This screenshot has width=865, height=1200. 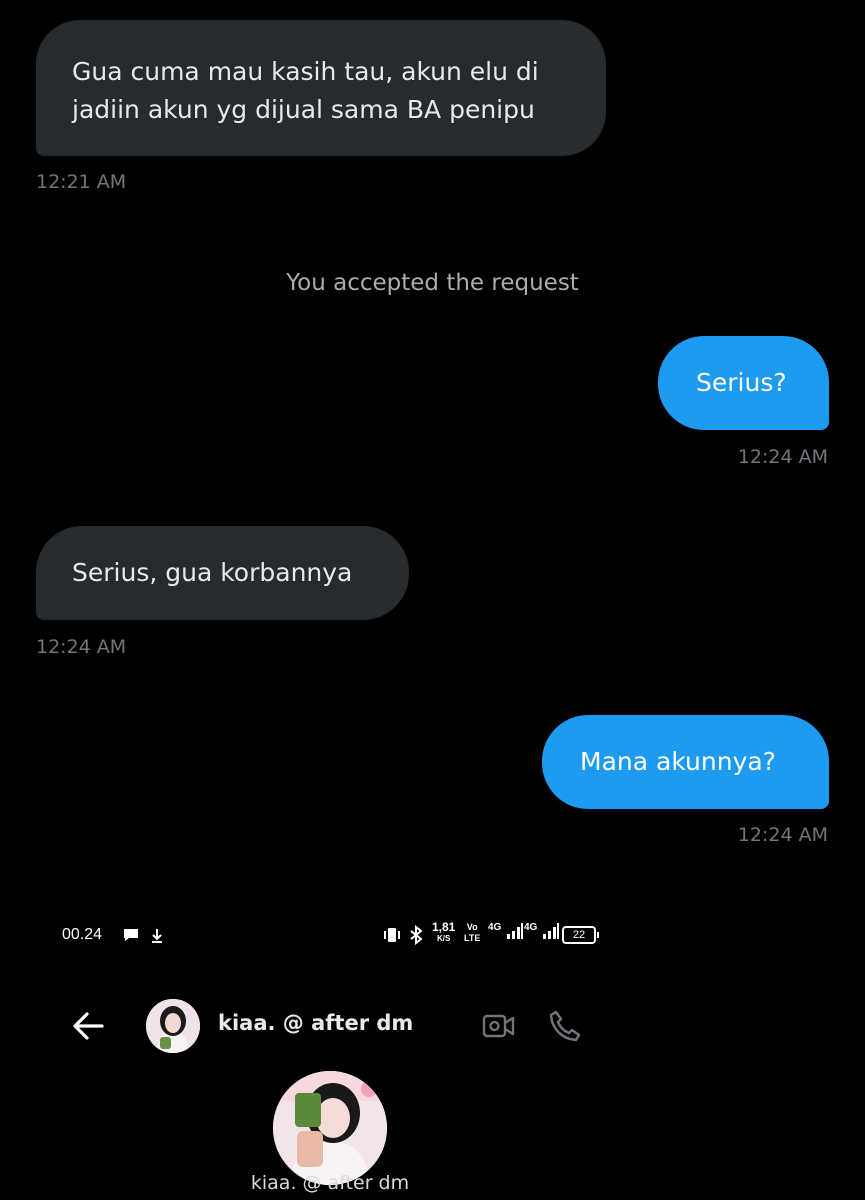 What do you see at coordinates (565, 1026) in the screenshot?
I see `phone-call-icon` at bounding box center [565, 1026].